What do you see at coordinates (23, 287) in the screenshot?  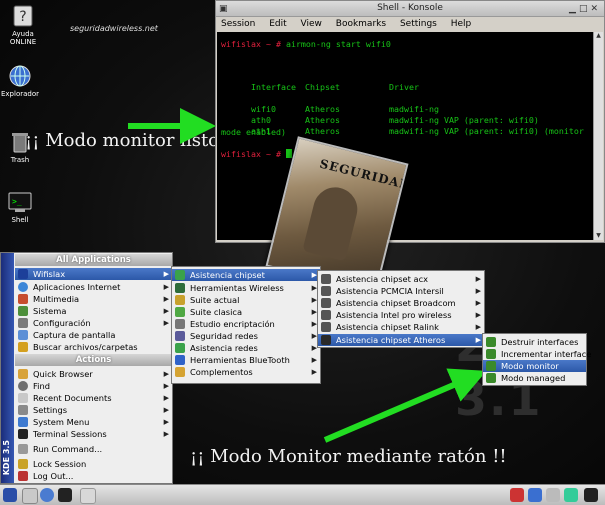 I see `globe-icon` at bounding box center [23, 287].